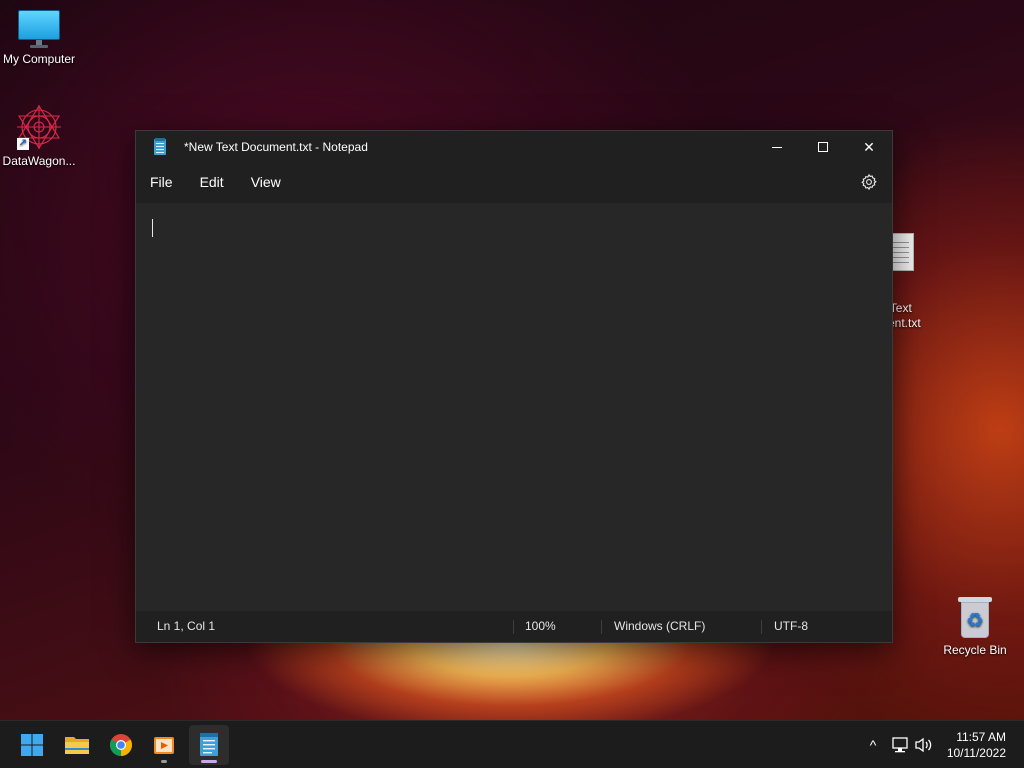  I want to click on status-cursor-position: Ln 1, Col 1, so click(186, 626).